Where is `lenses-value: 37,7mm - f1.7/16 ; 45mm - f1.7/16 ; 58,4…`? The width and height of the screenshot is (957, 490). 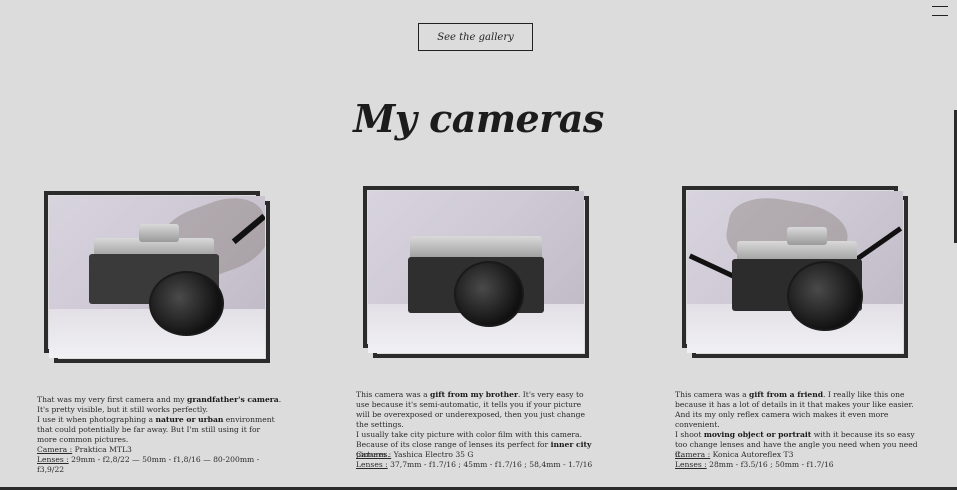 lenses-value: 37,7mm - f1.7/16 ; 45mm - f1.7/16 ; 58,4… is located at coordinates (490, 464).